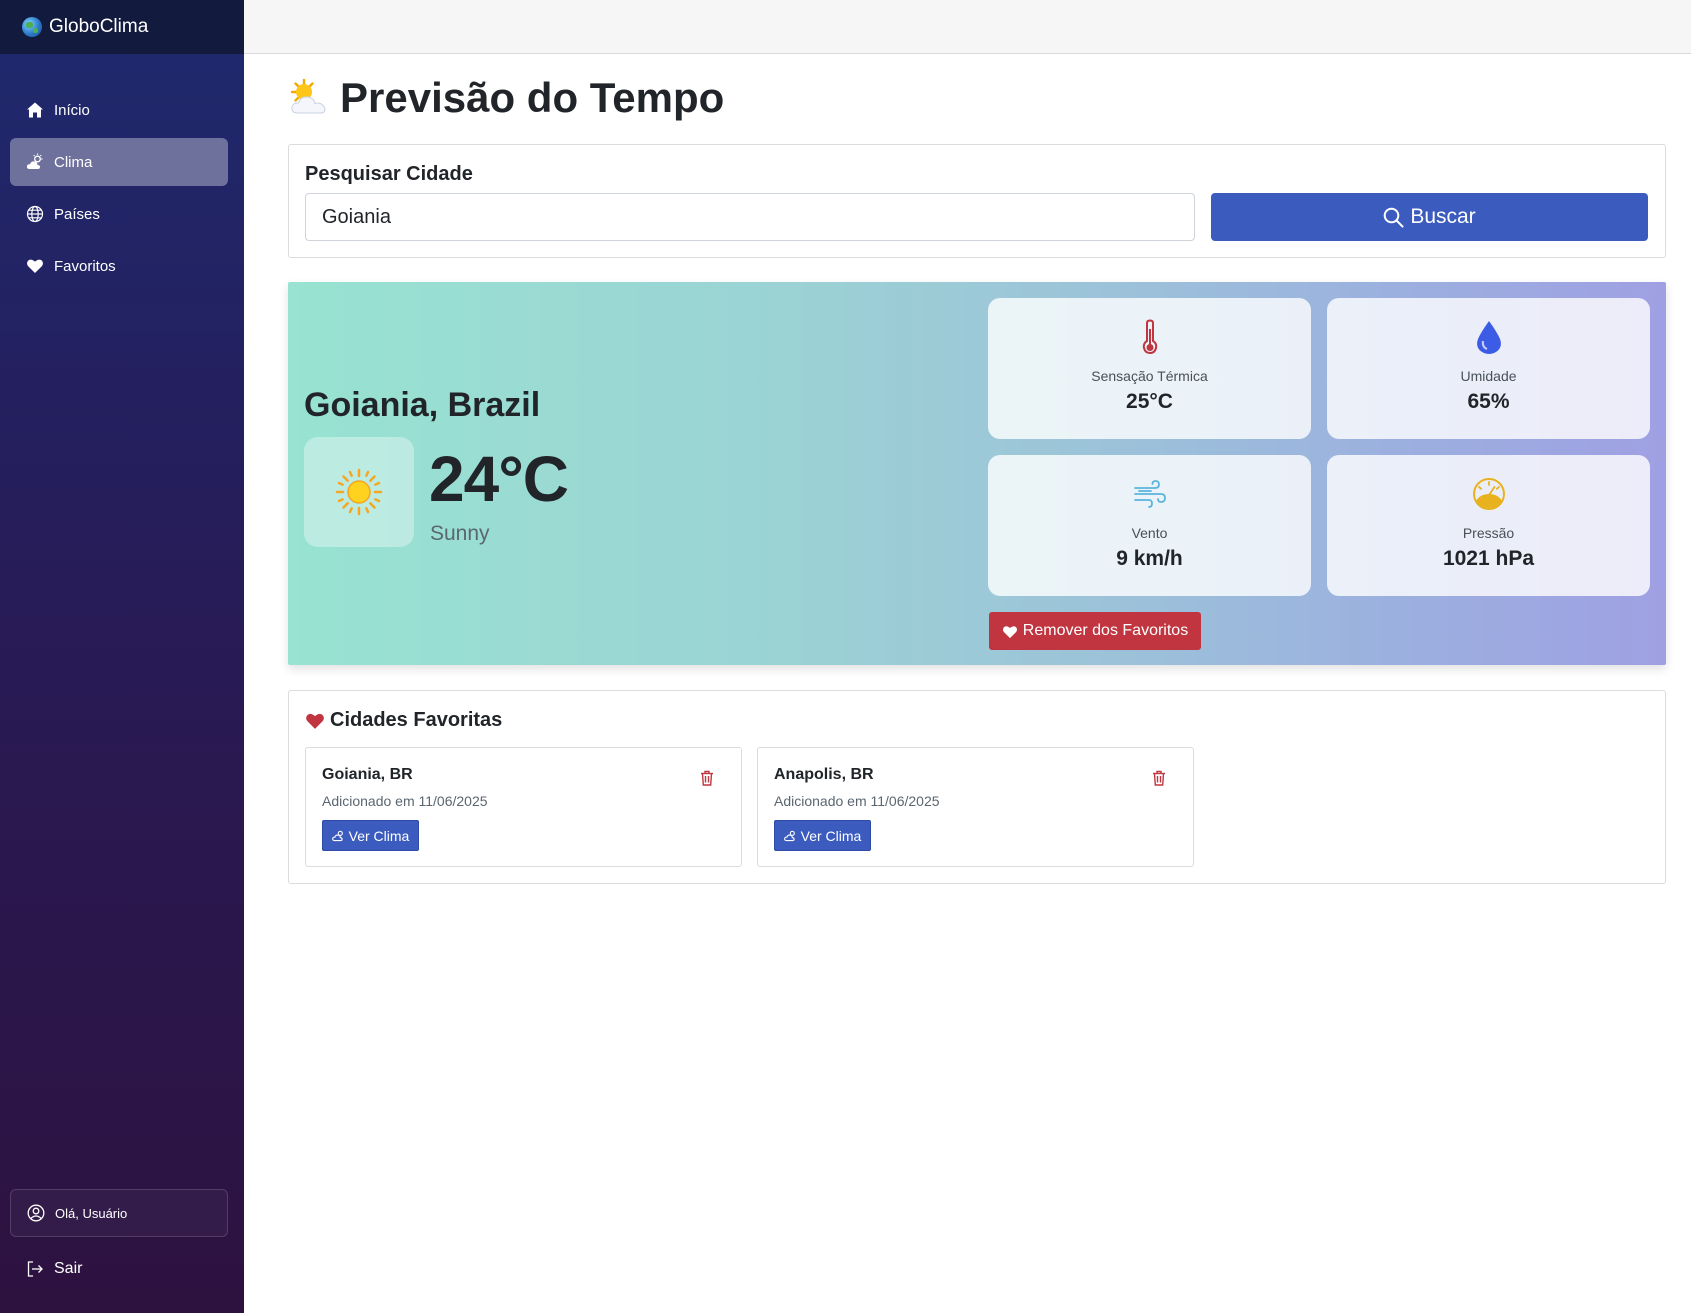 The height and width of the screenshot is (1313, 1691). I want to click on feels-like-label: Sensação Térmica, so click(1149, 376).